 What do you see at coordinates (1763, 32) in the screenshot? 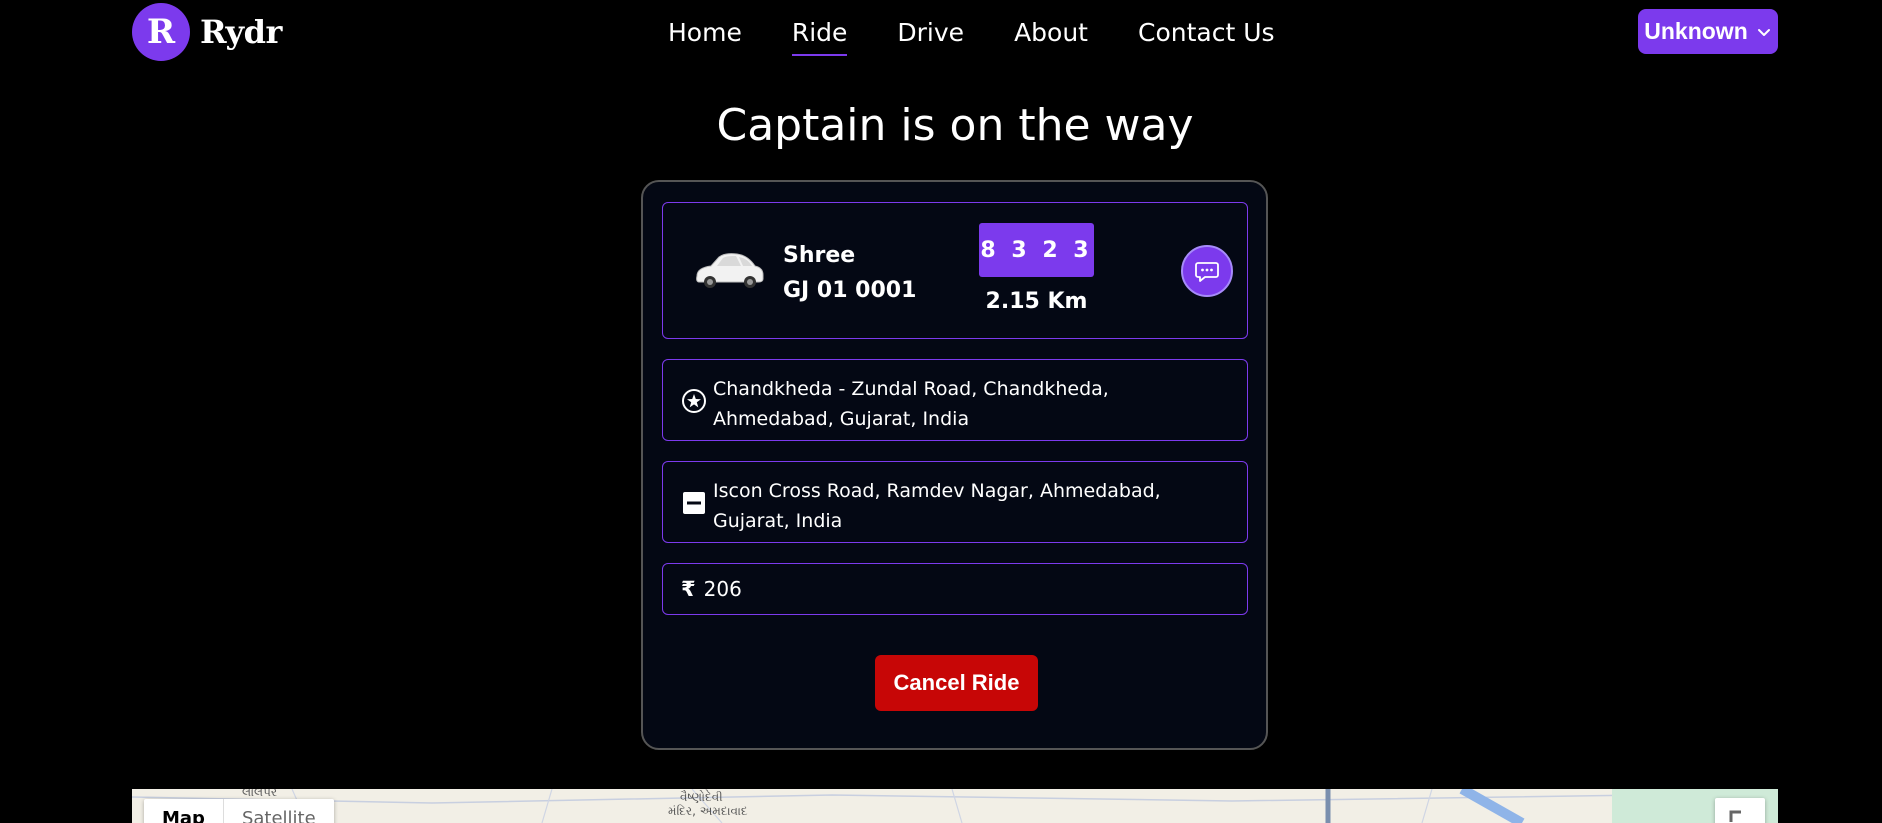
I see `chevron-down-icon` at bounding box center [1763, 32].